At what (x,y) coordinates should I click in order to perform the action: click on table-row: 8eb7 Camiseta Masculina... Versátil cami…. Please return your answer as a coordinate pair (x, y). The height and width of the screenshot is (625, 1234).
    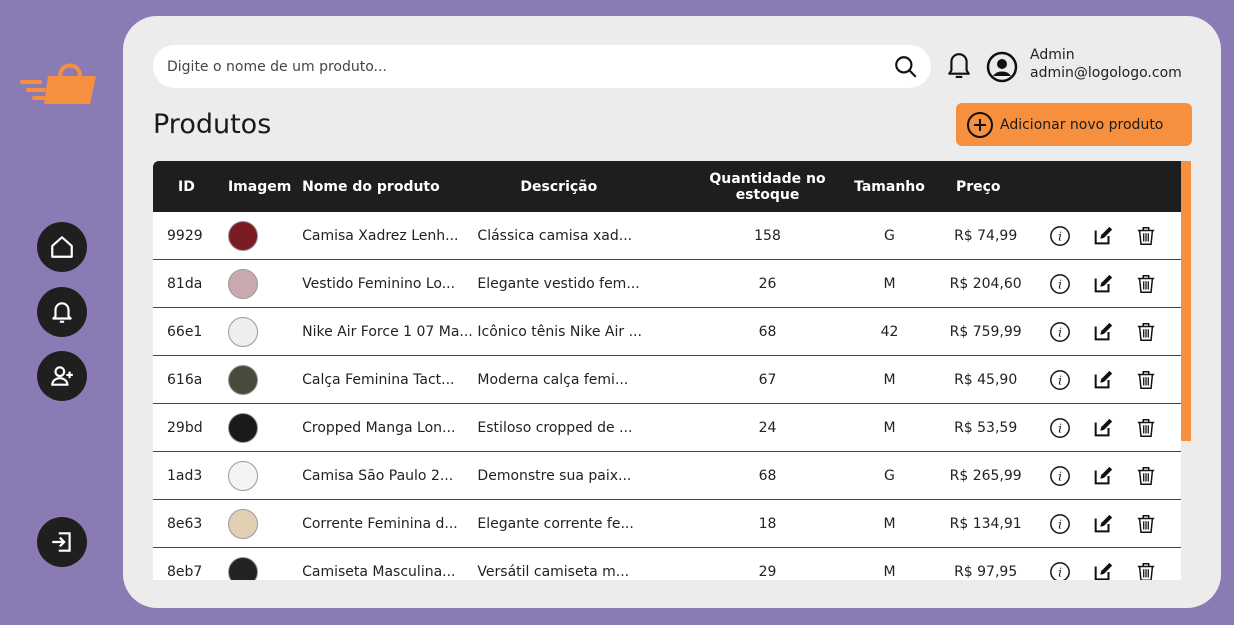
    Looking at the image, I should click on (667, 564).